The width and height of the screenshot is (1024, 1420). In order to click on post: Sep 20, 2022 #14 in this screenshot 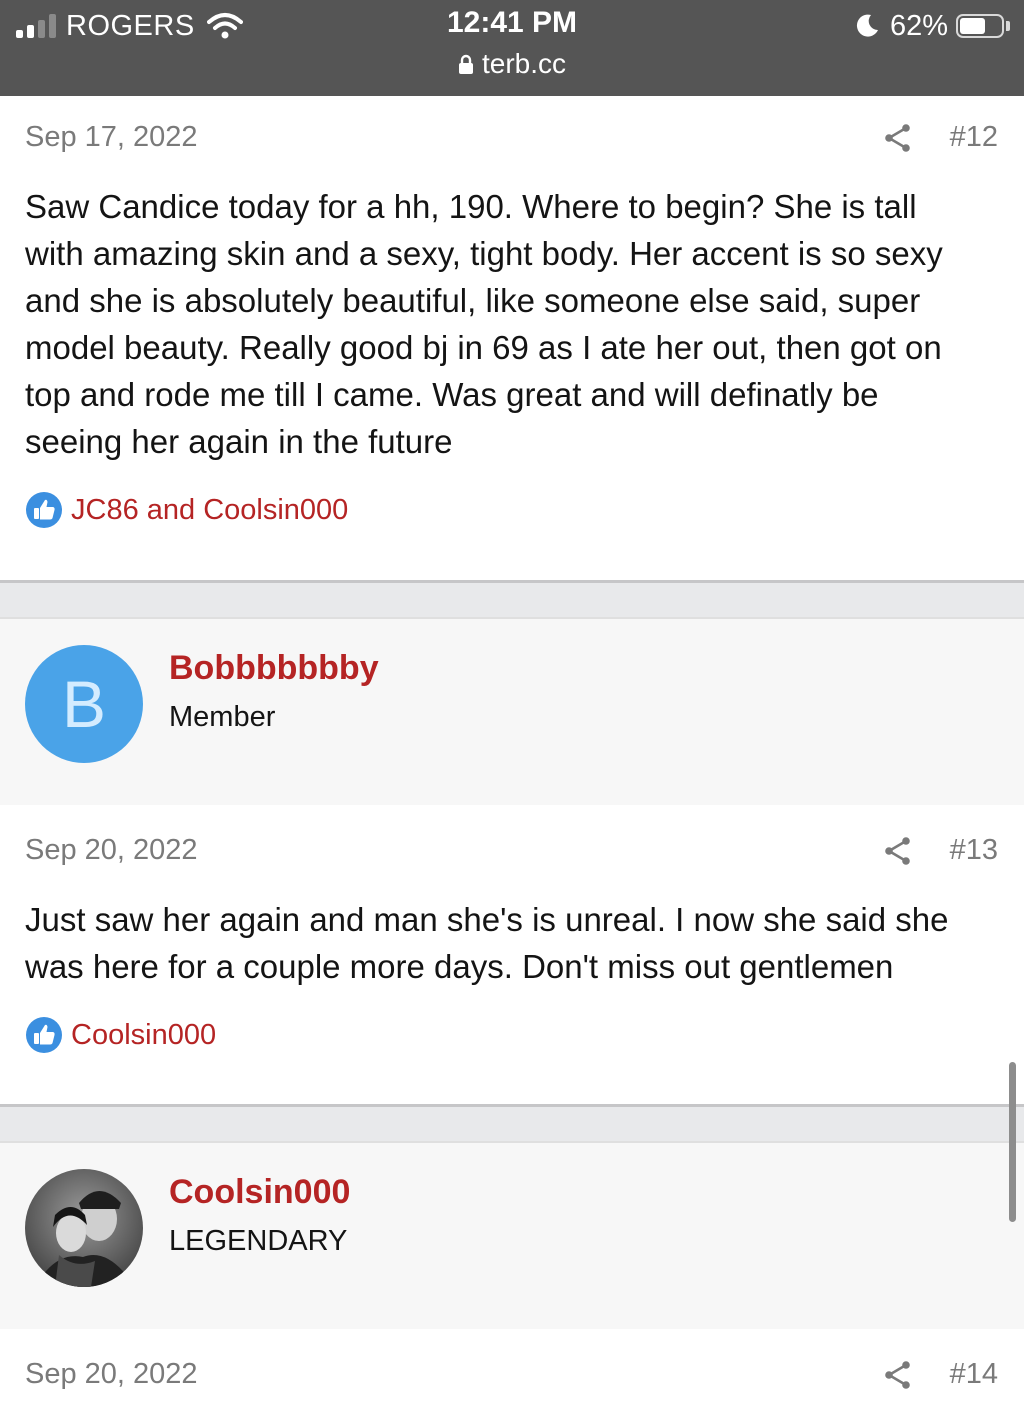, I will do `click(512, 1374)`.